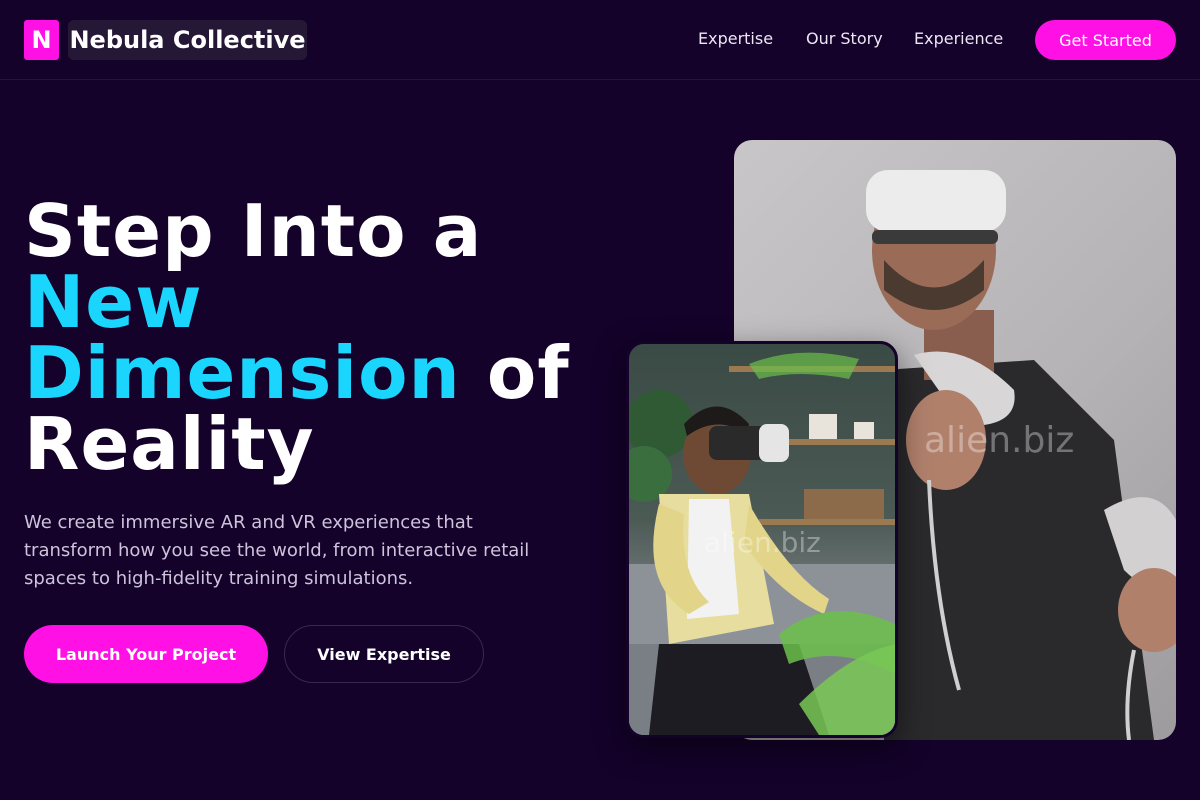 Image resolution: width=1200 pixels, height=800 pixels. Describe the element at coordinates (41, 40) in the screenshot. I see `logo-mark: N` at that location.